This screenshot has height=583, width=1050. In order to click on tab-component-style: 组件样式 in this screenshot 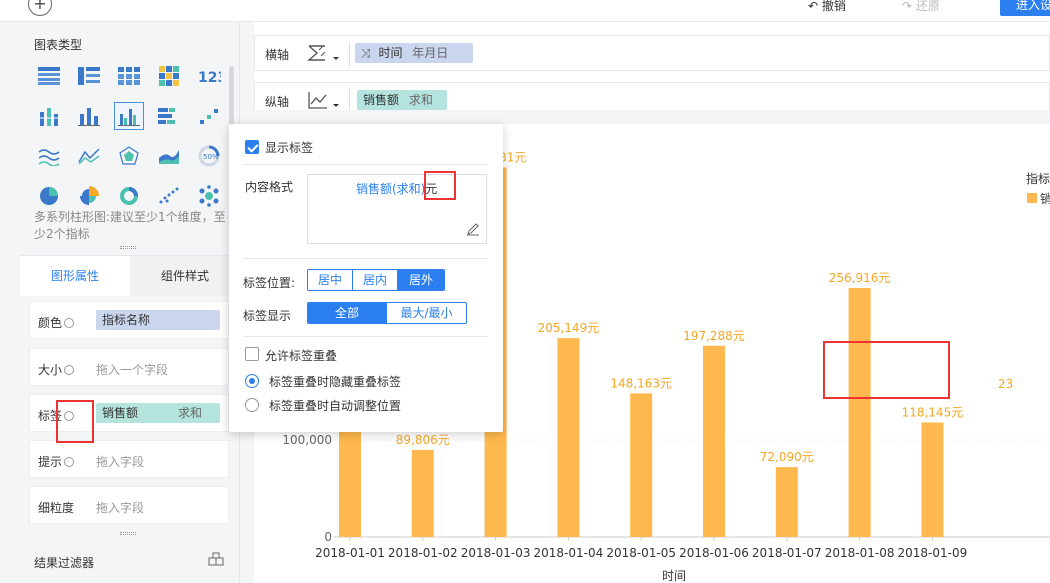, I will do `click(185, 276)`.